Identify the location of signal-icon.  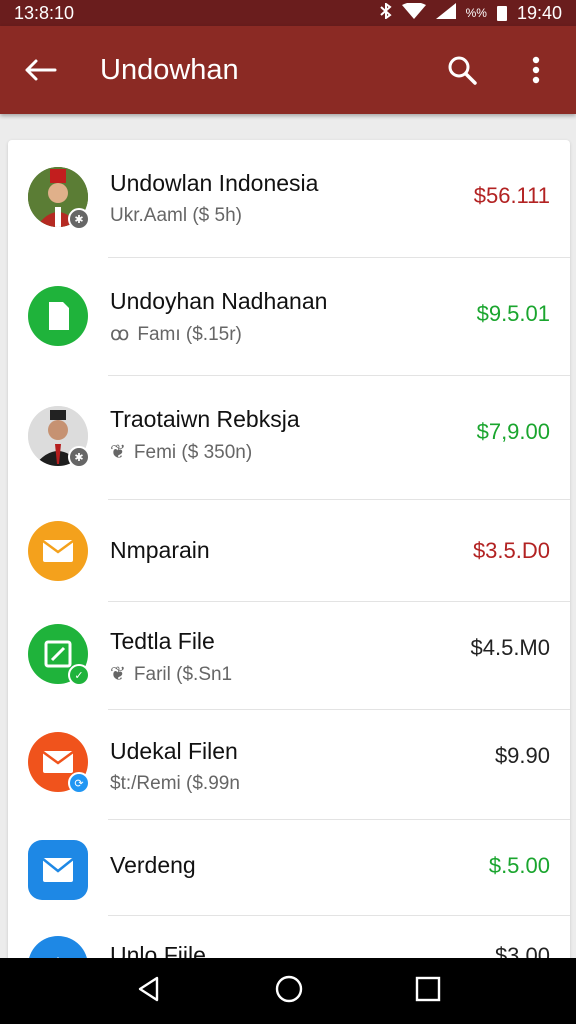
(445, 13).